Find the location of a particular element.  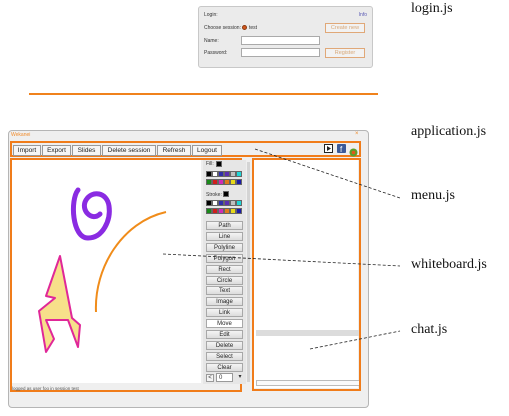

leader-chat is located at coordinates (355, 340).